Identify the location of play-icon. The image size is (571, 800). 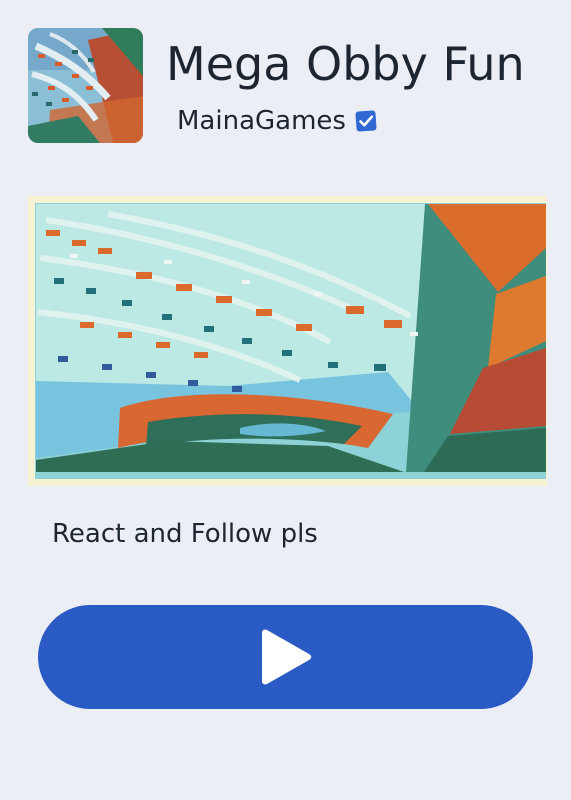
(286, 657).